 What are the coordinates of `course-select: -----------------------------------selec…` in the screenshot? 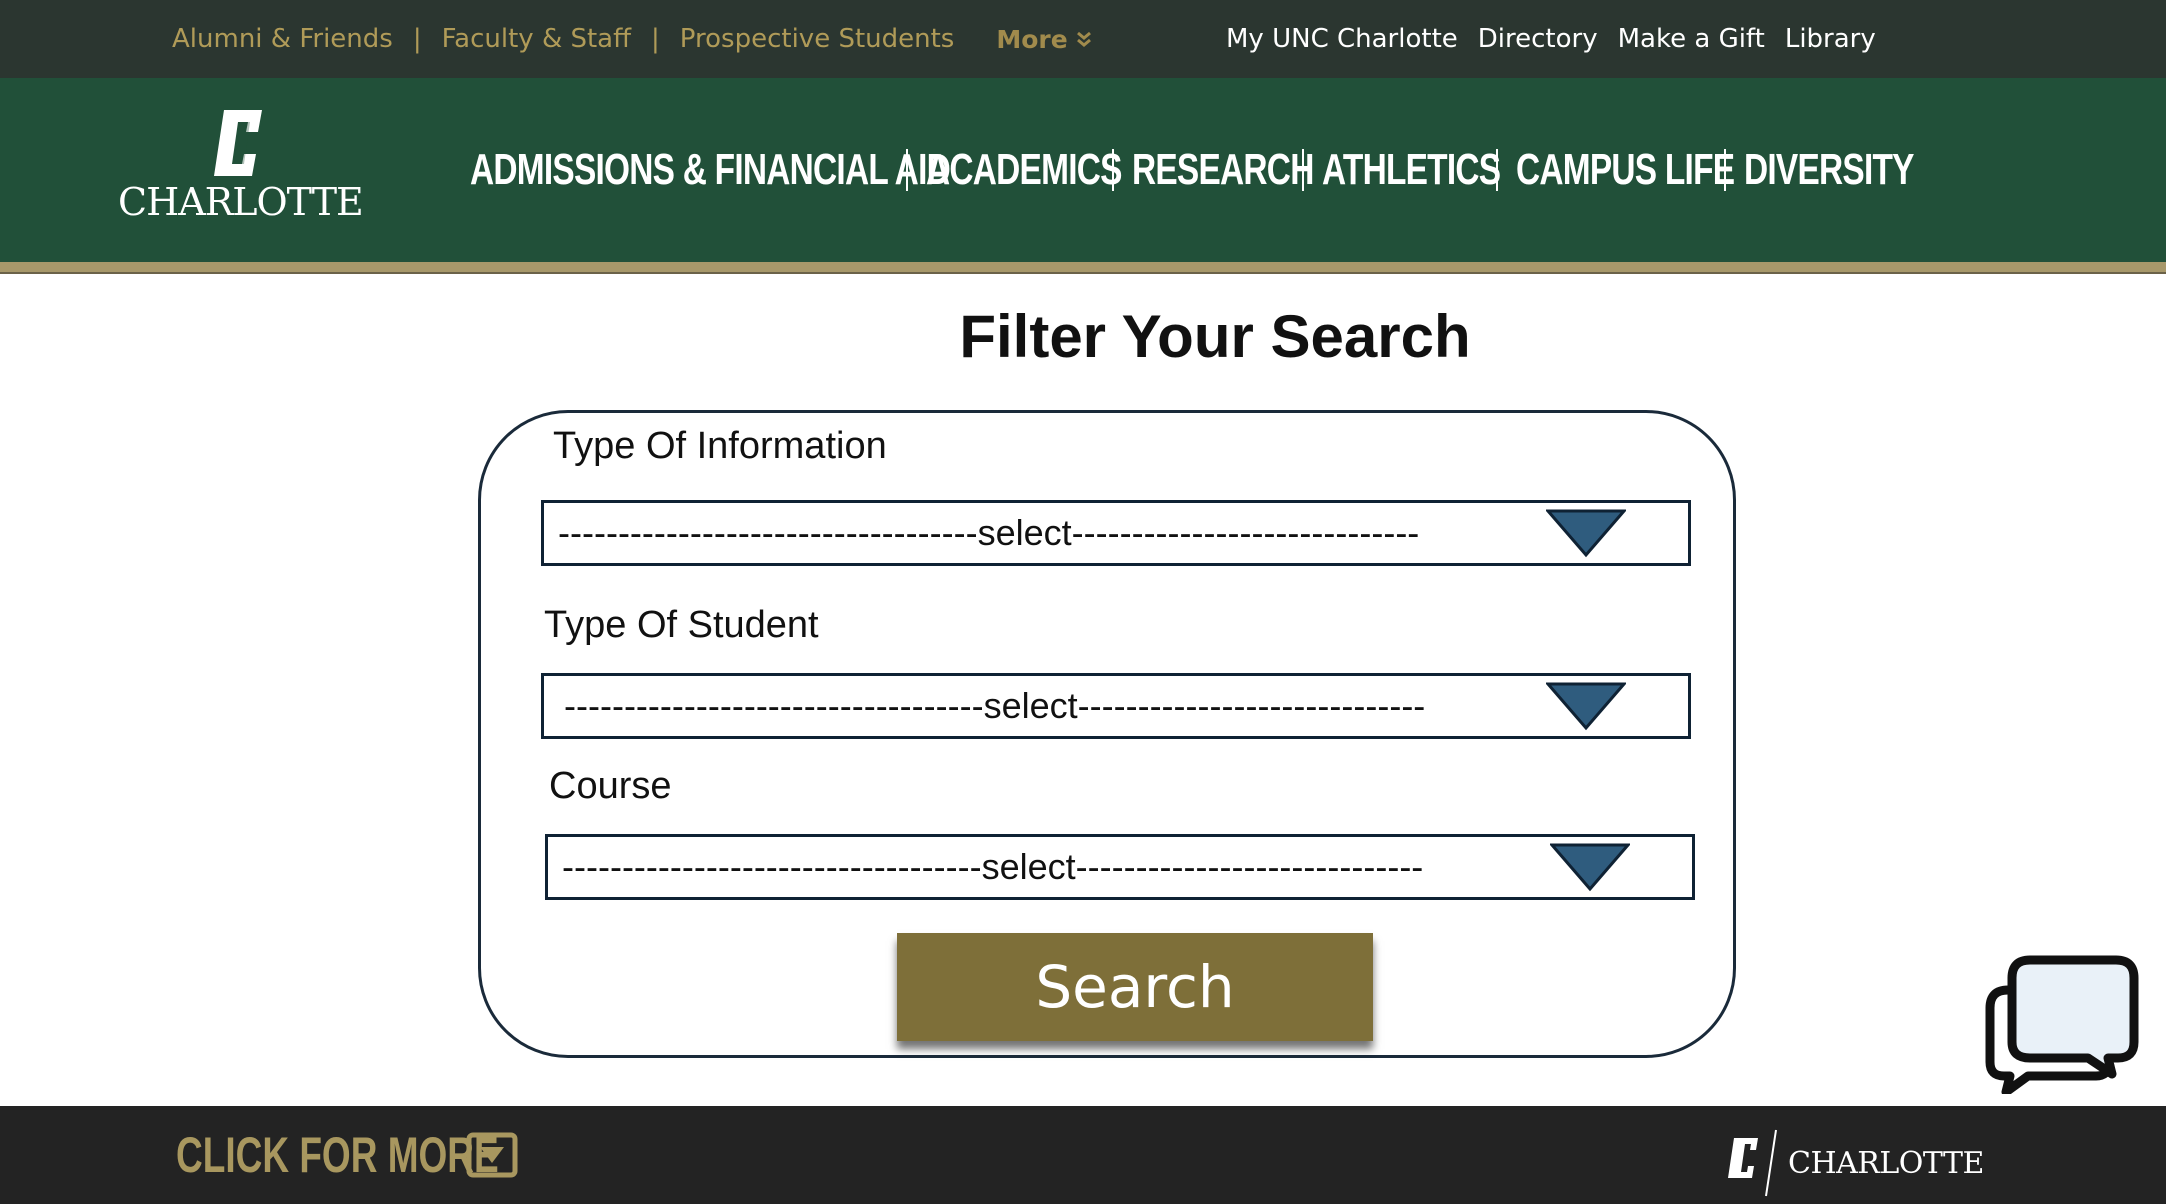 It's located at (1120, 867).